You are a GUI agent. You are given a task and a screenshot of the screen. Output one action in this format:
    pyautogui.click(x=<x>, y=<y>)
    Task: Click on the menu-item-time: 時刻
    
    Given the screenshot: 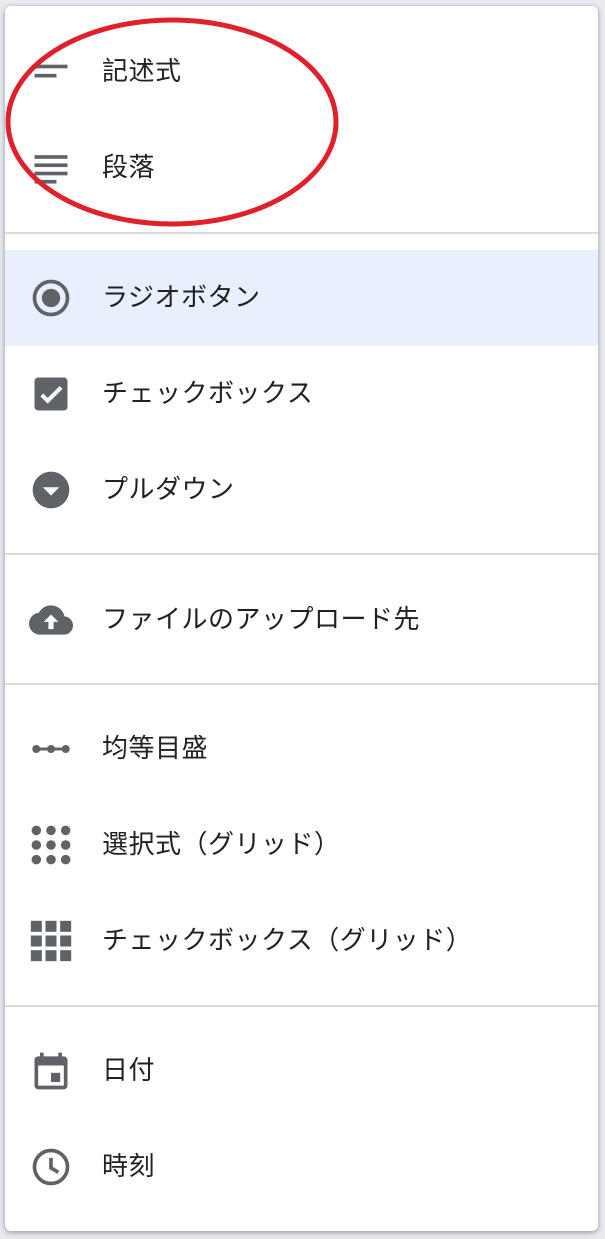 What is the action you would take?
    pyautogui.click(x=301, y=1167)
    